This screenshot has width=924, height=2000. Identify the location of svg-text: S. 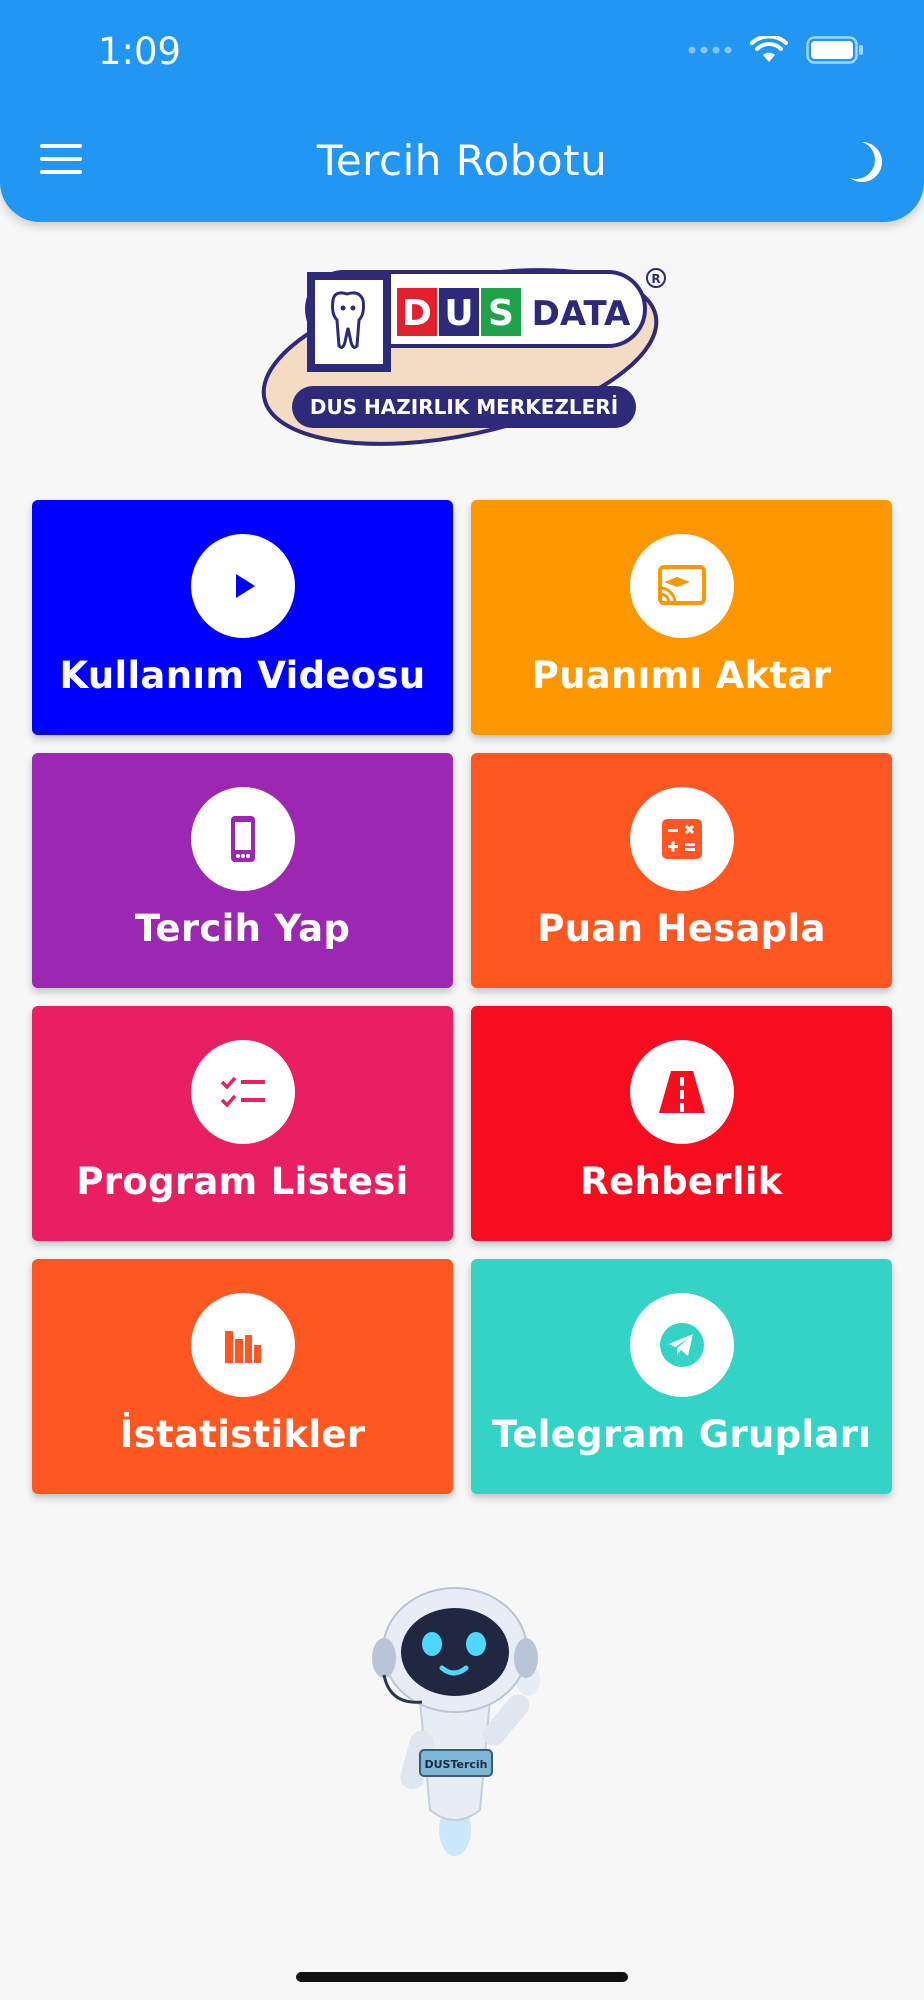
(501, 313).